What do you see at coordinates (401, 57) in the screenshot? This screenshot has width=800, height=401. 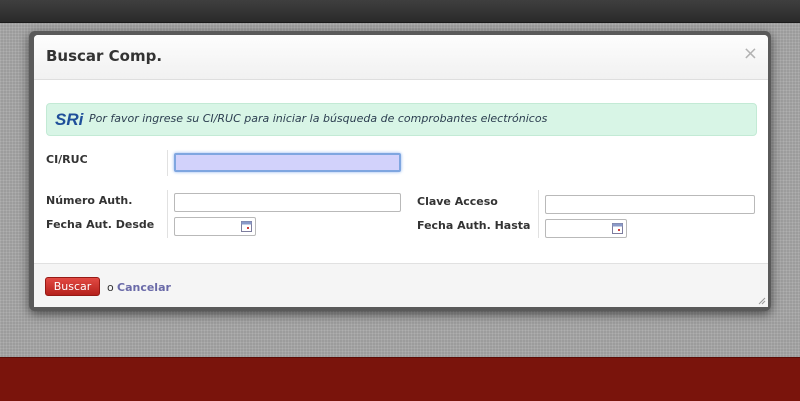 I see `modal-header: Buscar Comp. ×` at bounding box center [401, 57].